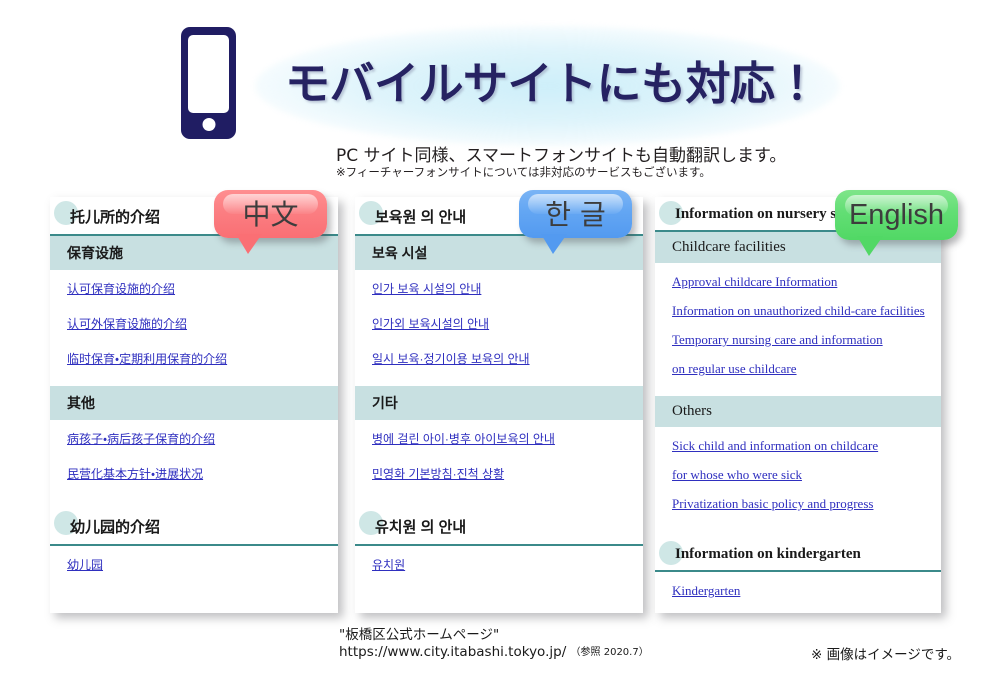 Image resolution: width=1000 pixels, height=676 pixels. What do you see at coordinates (806, 591) in the screenshot?
I see `list-item: Kindergarten` at bounding box center [806, 591].